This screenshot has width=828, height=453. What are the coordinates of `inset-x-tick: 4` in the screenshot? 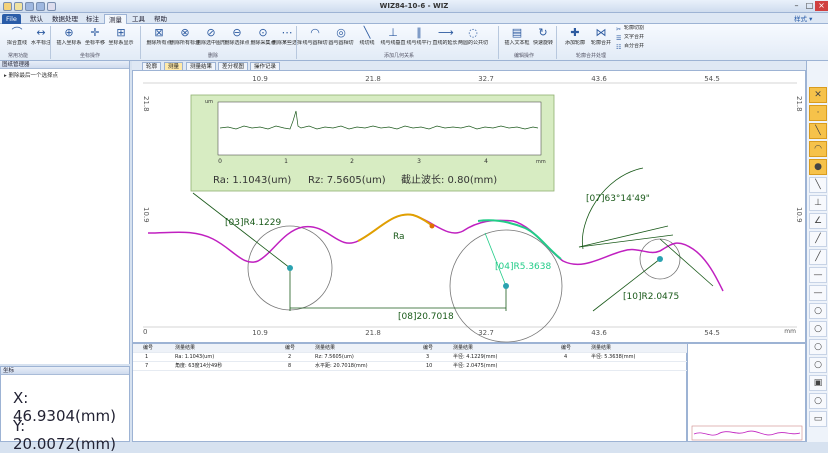 It's located at (486, 161).